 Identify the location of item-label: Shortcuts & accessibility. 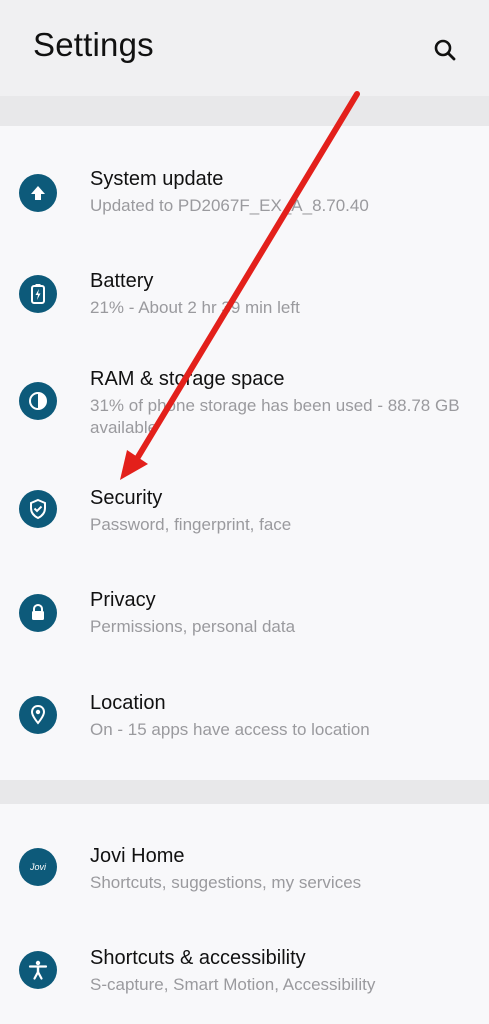
(198, 958).